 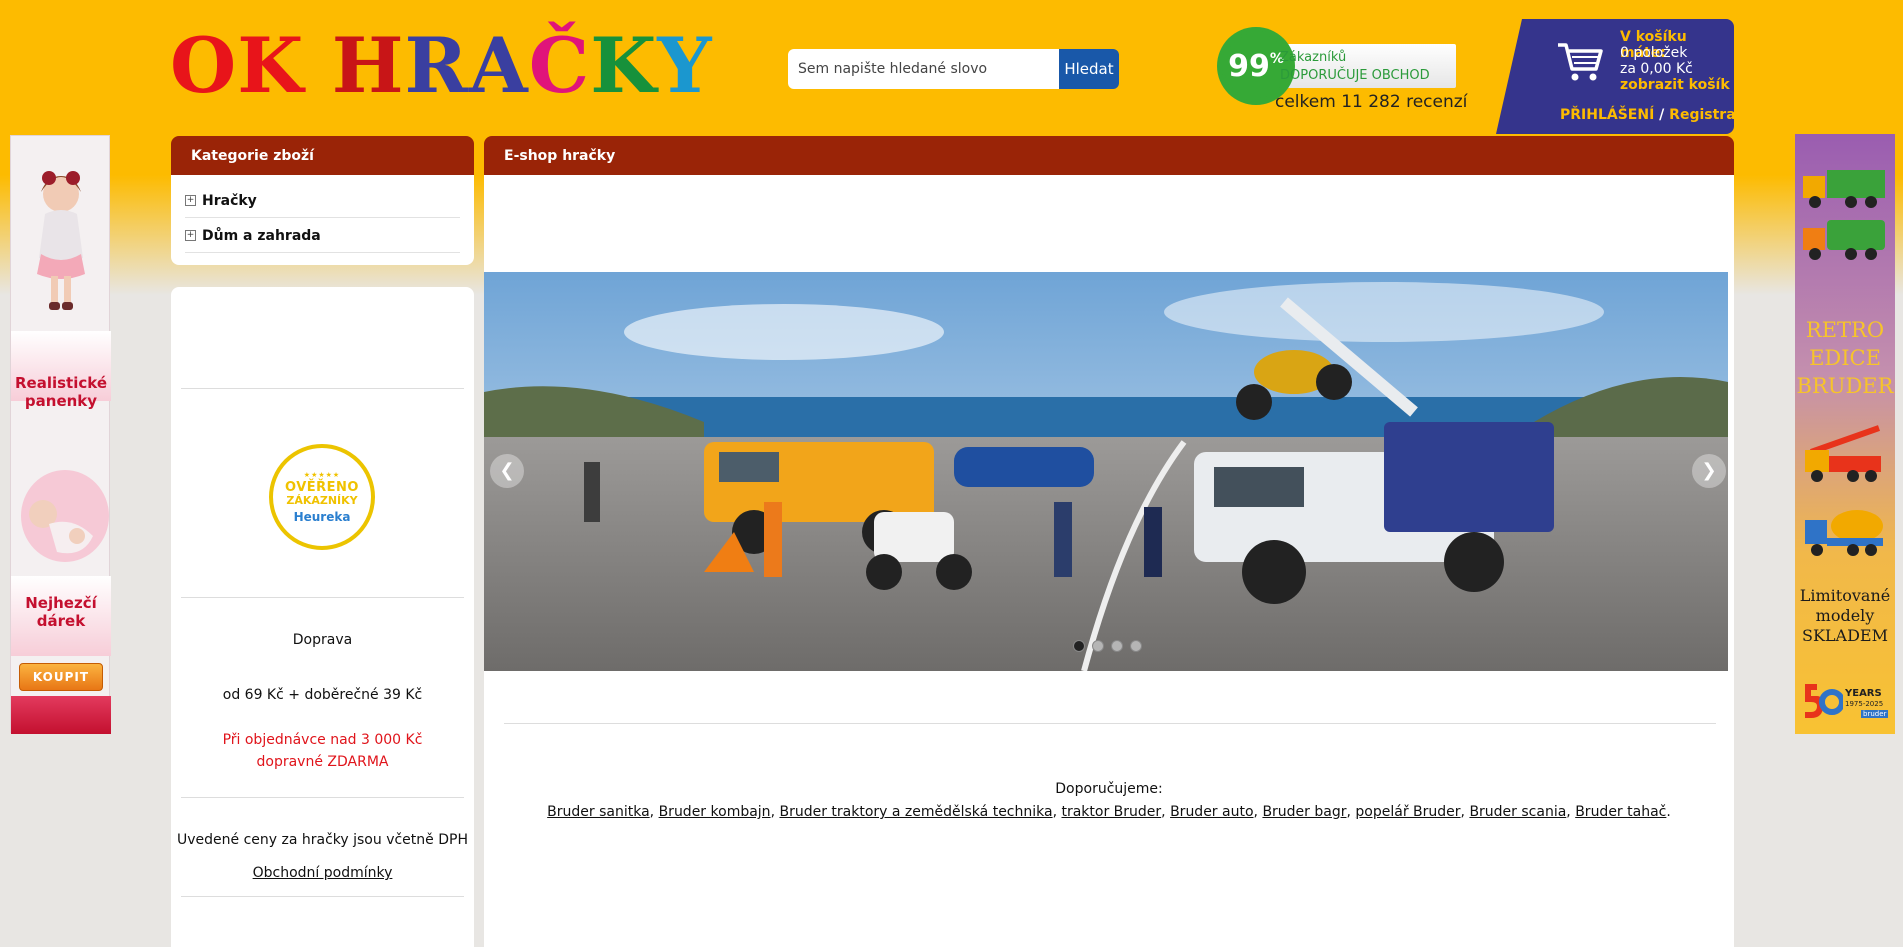 What do you see at coordinates (1845, 358) in the screenshot?
I see `retro-title-2: EDICE` at bounding box center [1845, 358].